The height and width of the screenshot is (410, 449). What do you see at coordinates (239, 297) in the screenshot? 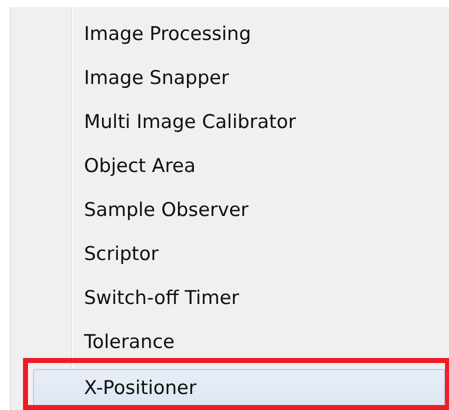
I see `menu-item: Switch-off Timer` at bounding box center [239, 297].